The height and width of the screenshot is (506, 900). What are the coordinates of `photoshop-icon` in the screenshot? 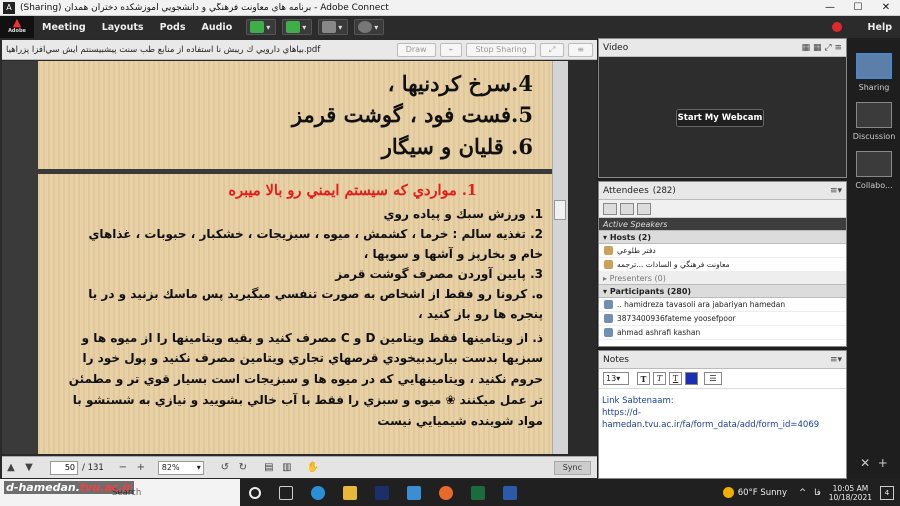 It's located at (382, 492).